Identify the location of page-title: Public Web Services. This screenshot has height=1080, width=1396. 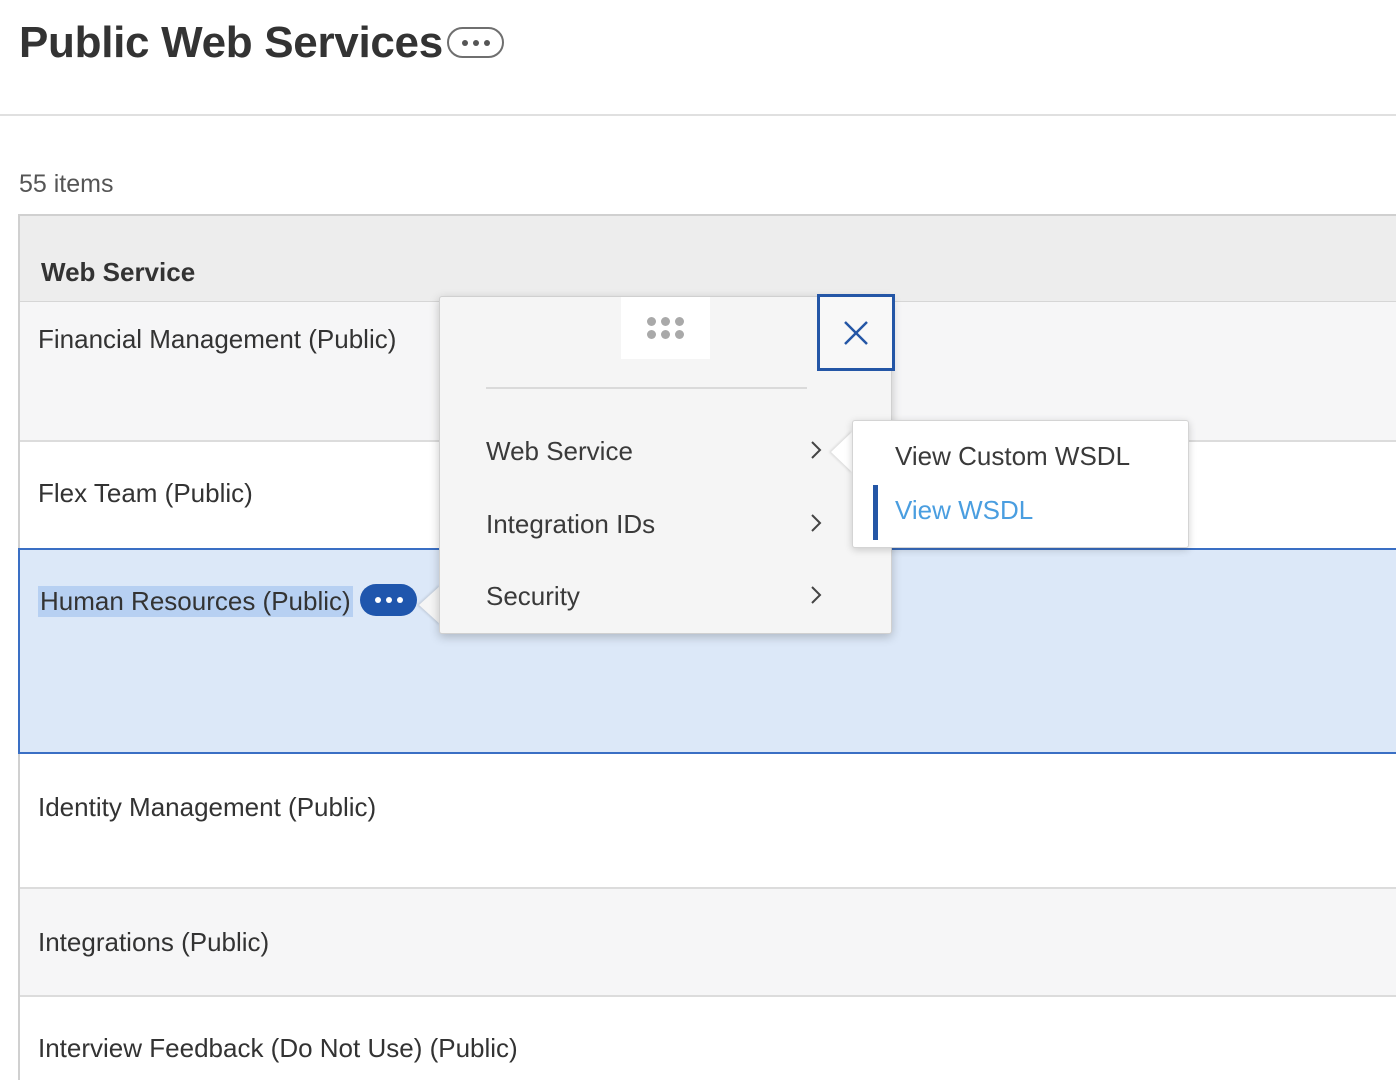
(231, 42).